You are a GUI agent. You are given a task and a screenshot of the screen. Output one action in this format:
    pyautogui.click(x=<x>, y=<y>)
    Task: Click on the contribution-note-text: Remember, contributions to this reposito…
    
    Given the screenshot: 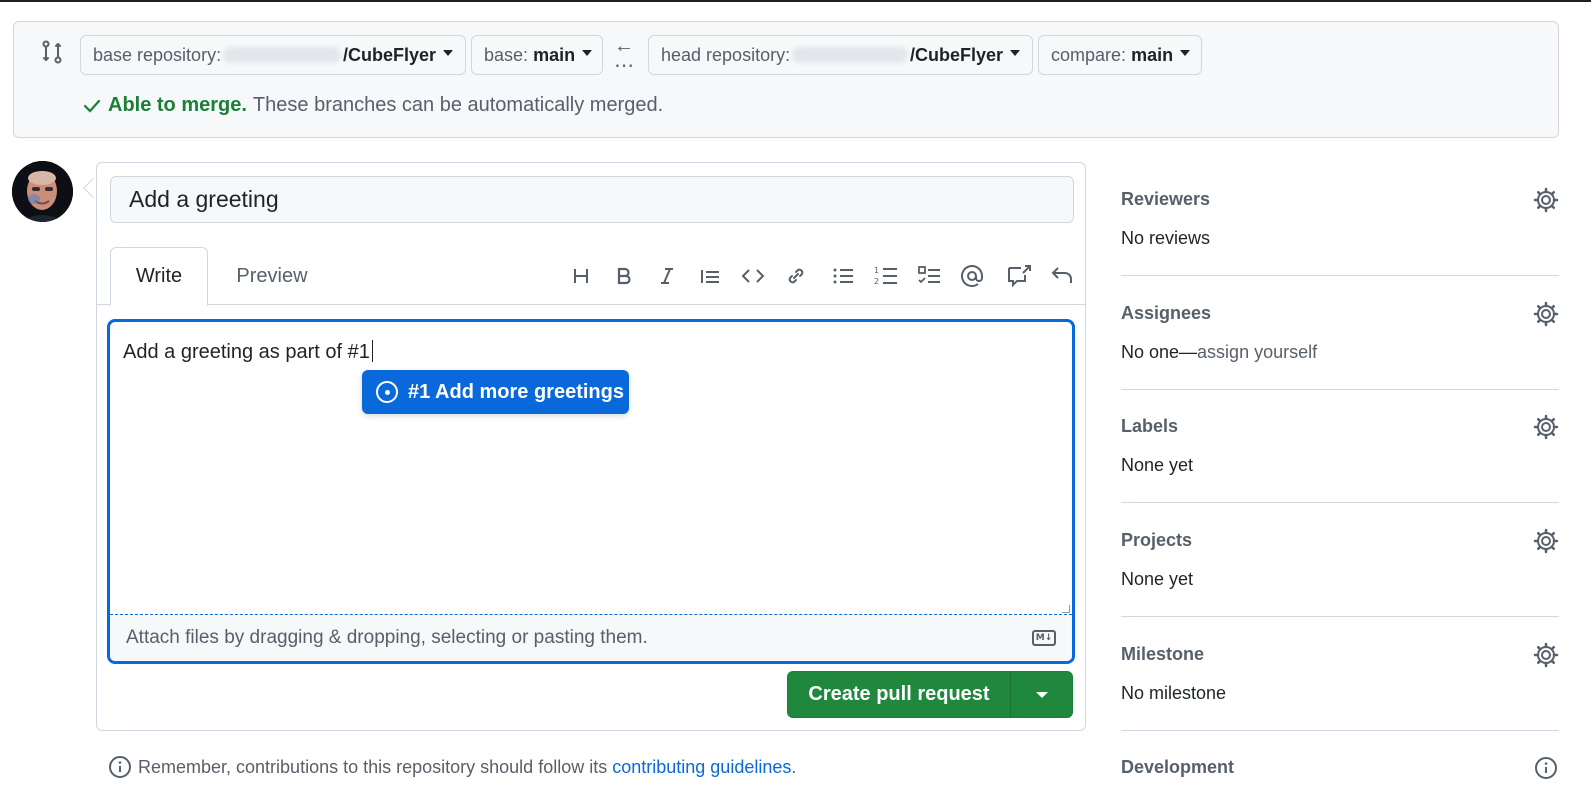 What is the action you would take?
    pyautogui.click(x=373, y=766)
    